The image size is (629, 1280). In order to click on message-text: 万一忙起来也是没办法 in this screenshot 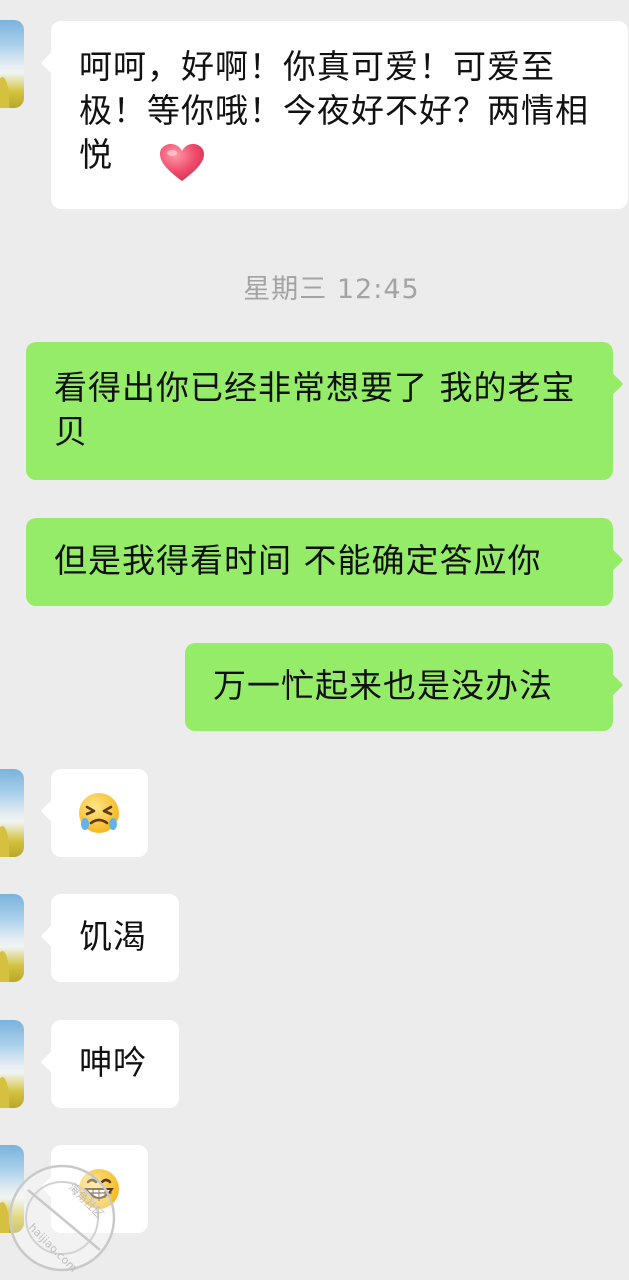, I will do `click(383, 685)`.